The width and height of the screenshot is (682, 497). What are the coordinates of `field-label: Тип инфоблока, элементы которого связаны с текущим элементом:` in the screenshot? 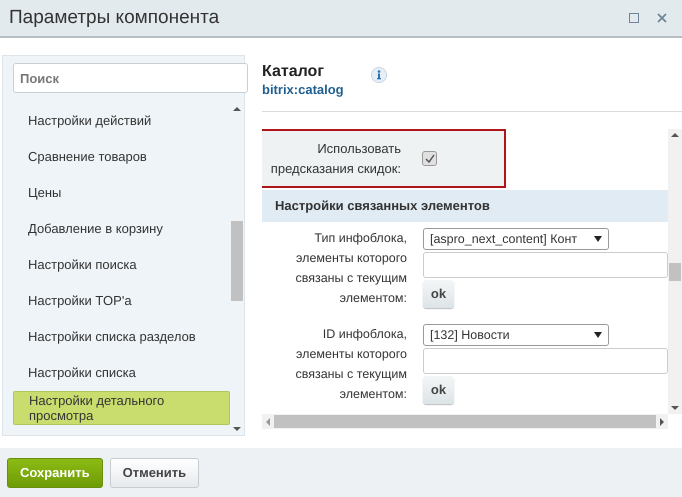 It's located at (350, 268).